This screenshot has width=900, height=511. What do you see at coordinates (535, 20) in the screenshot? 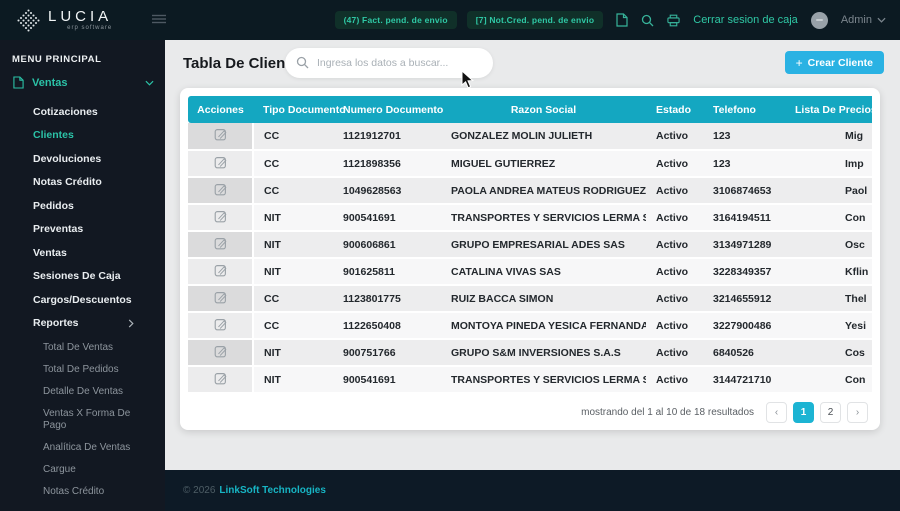
I see `pending-credit-notes-badge: [7] Not.Cred. pend. de envio` at bounding box center [535, 20].